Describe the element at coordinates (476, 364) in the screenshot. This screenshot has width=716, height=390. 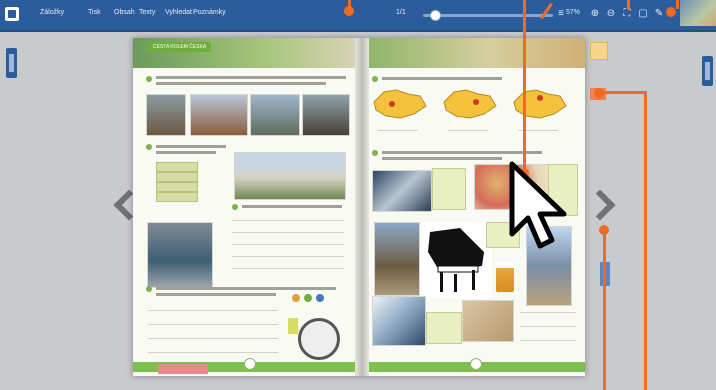
I see `right-page-number` at that location.